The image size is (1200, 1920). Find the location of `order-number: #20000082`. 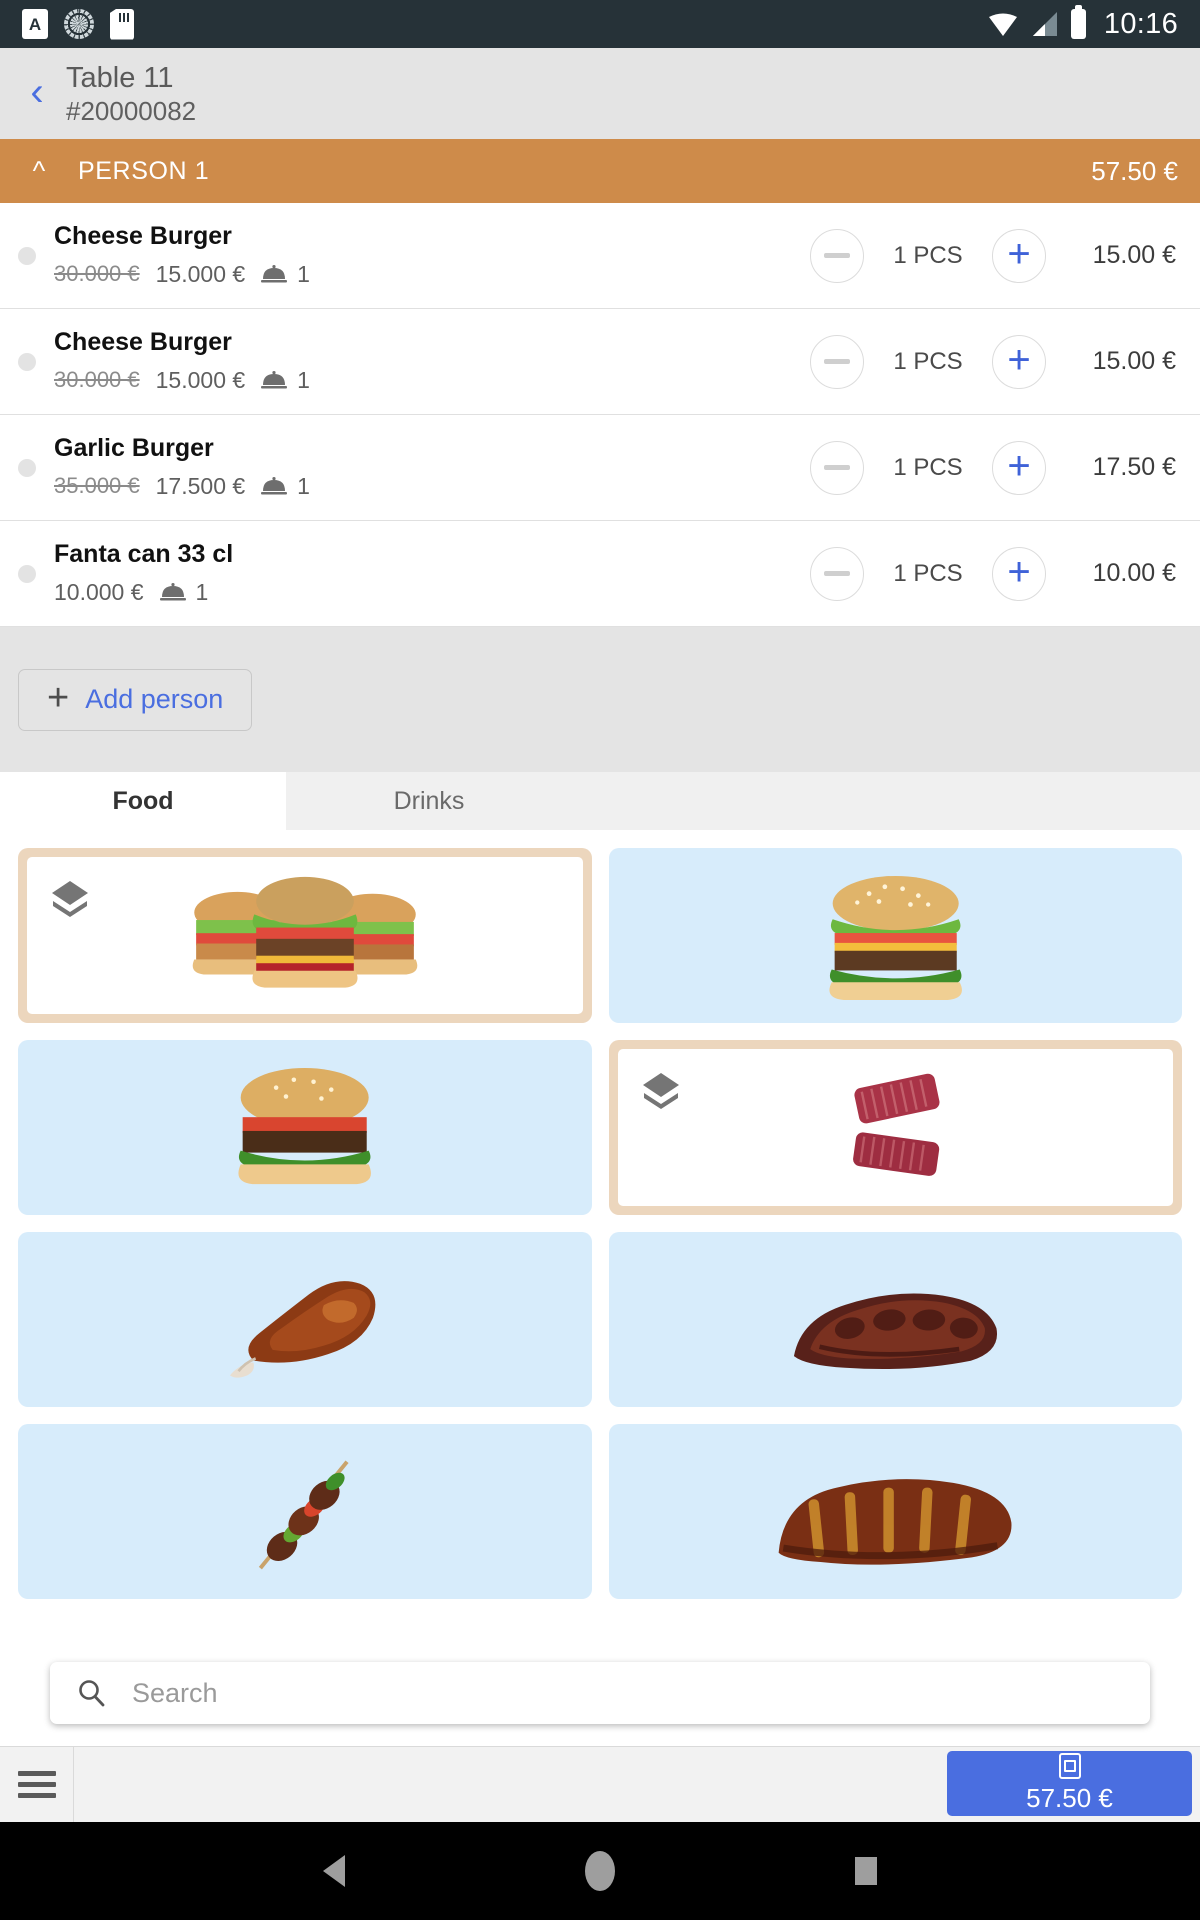

order-number: #20000082 is located at coordinates (131, 110).